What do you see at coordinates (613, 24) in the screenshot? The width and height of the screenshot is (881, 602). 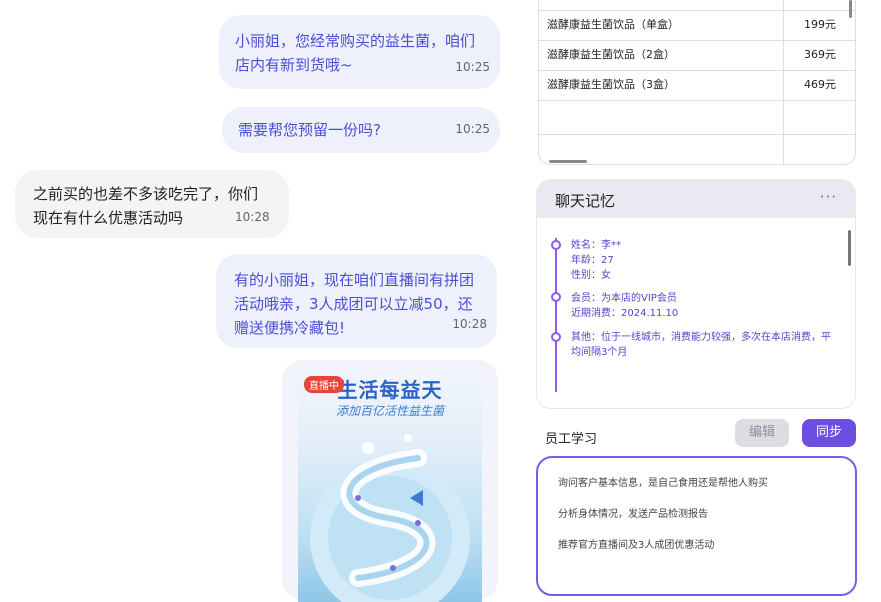 I see `product-name: 滋酵康益生菌饮品（单盒）` at bounding box center [613, 24].